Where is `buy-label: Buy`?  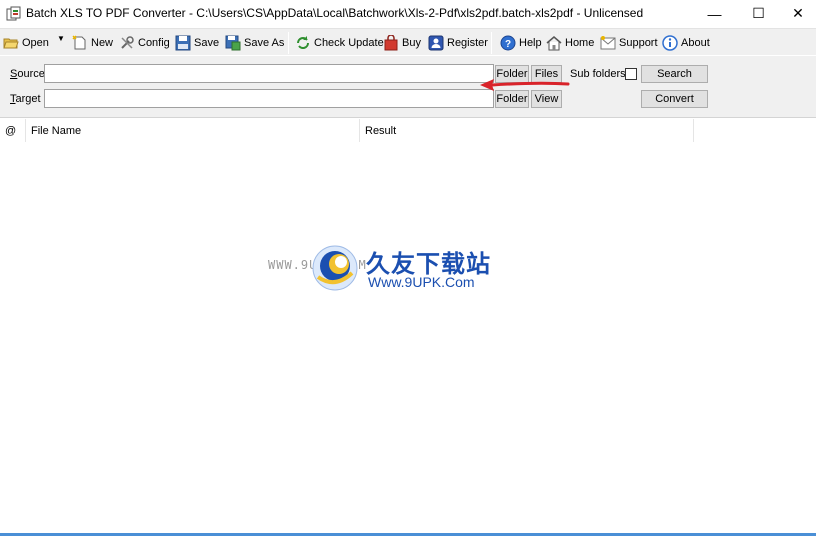 buy-label: Buy is located at coordinates (411, 43).